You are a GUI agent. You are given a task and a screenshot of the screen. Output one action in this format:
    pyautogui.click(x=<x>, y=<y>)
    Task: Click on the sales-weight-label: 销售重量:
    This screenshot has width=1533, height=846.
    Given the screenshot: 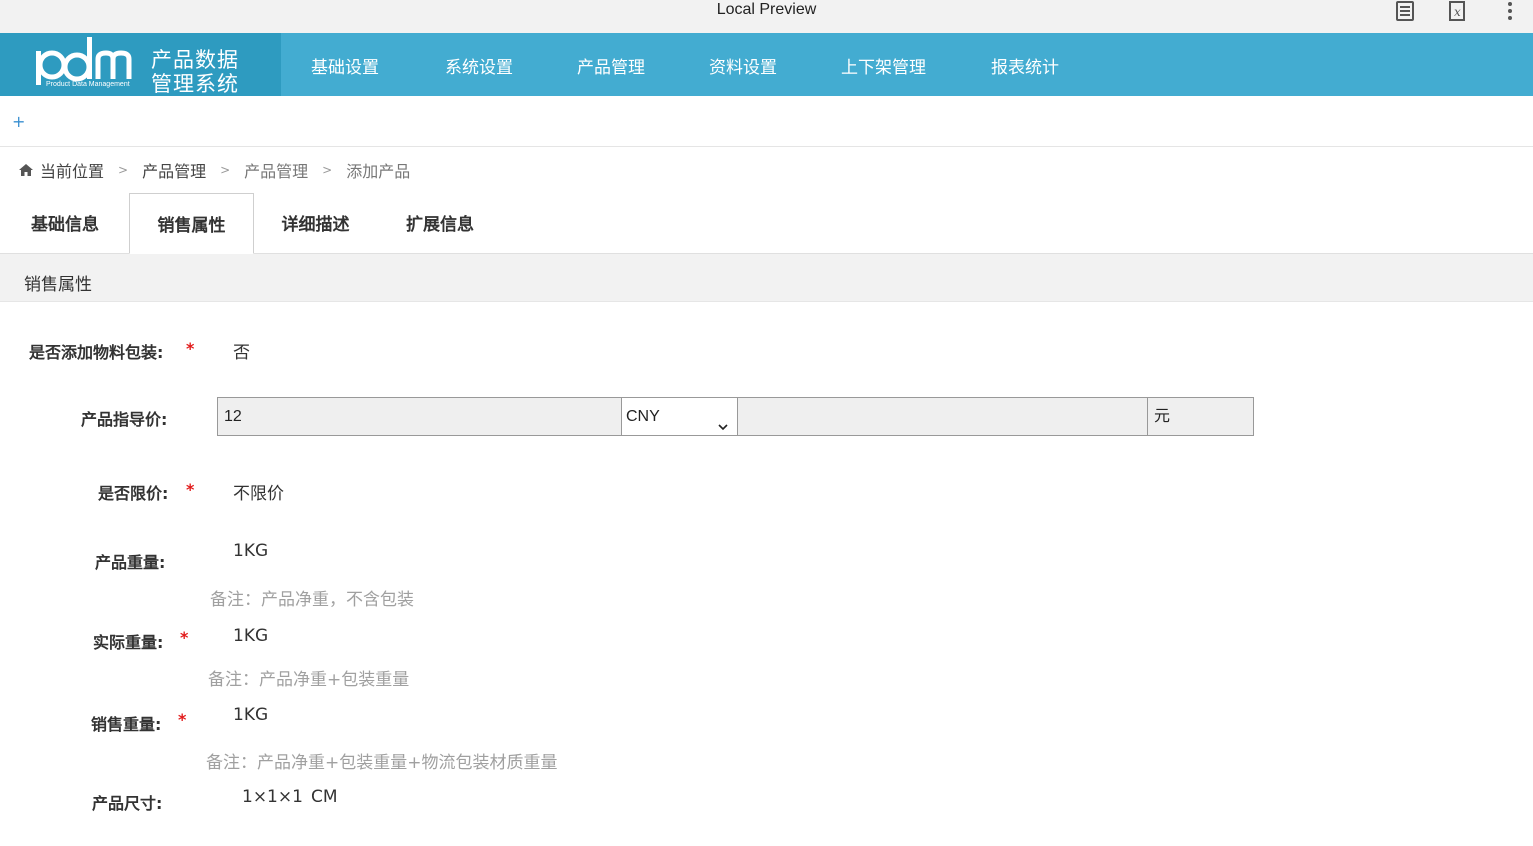 What is the action you would take?
    pyautogui.click(x=126, y=724)
    